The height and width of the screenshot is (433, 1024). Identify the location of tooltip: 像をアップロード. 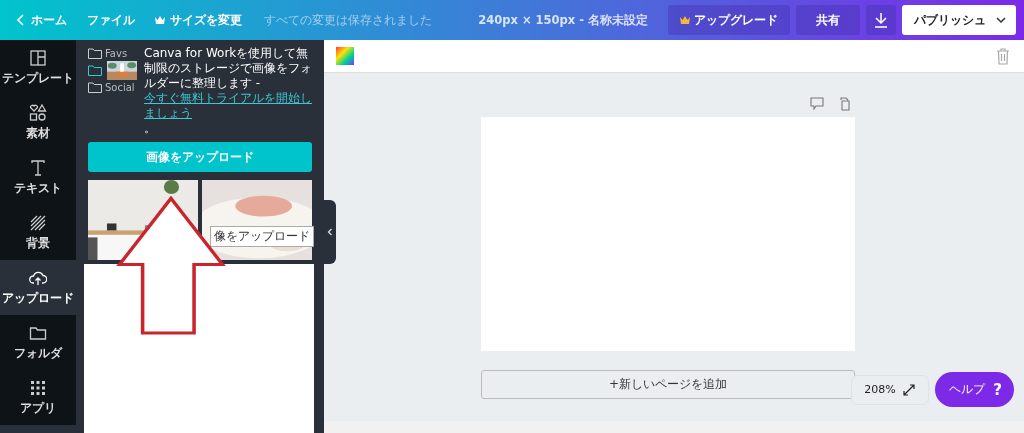
(262, 236).